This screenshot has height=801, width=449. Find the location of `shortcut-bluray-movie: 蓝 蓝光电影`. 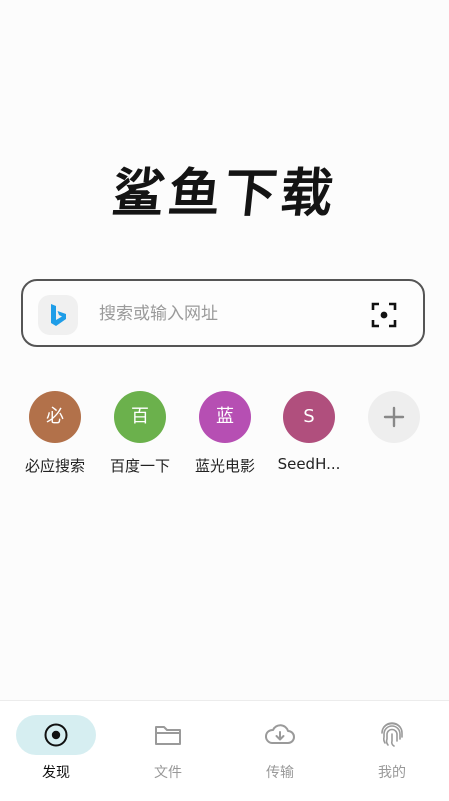

shortcut-bluray-movie: 蓝 蓝光电影 is located at coordinates (225, 433).